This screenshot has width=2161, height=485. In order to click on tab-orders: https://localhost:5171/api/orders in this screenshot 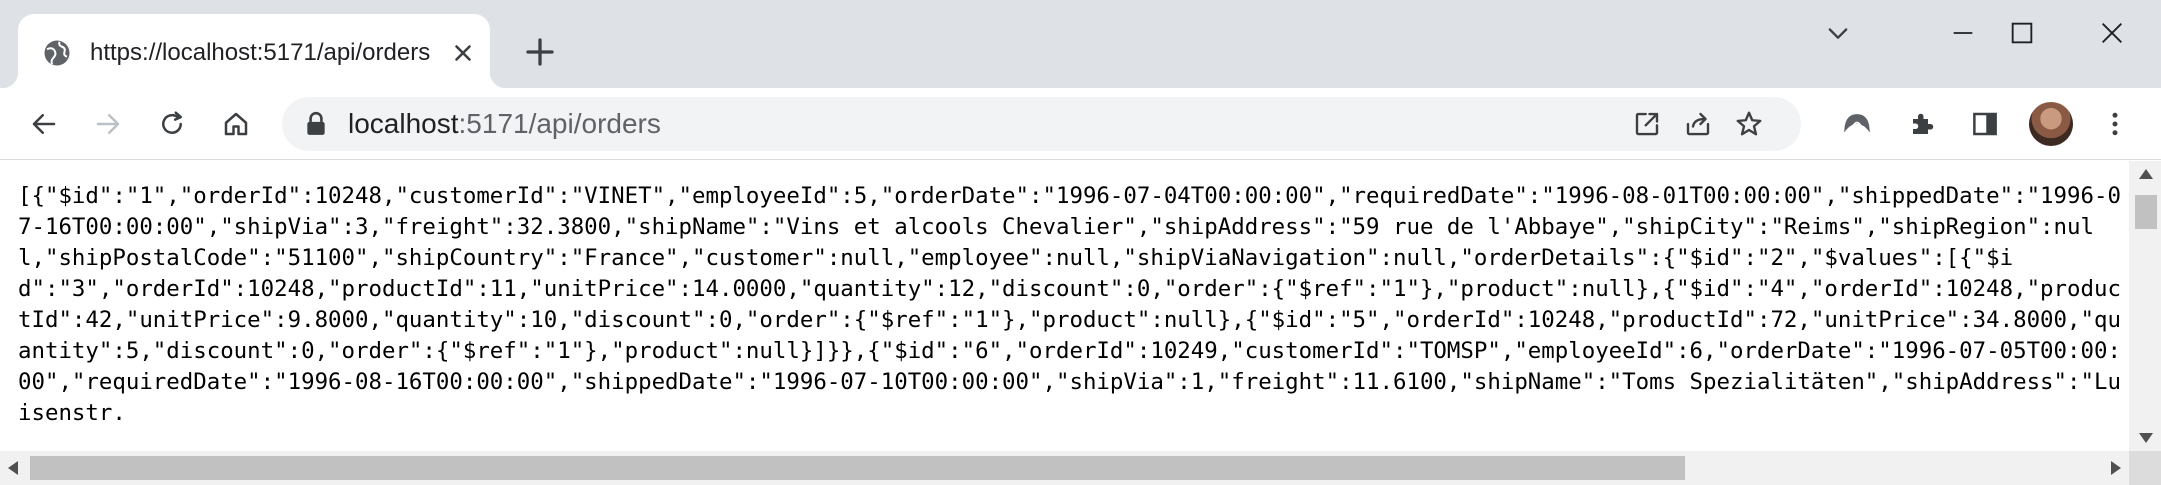, I will do `click(254, 51)`.